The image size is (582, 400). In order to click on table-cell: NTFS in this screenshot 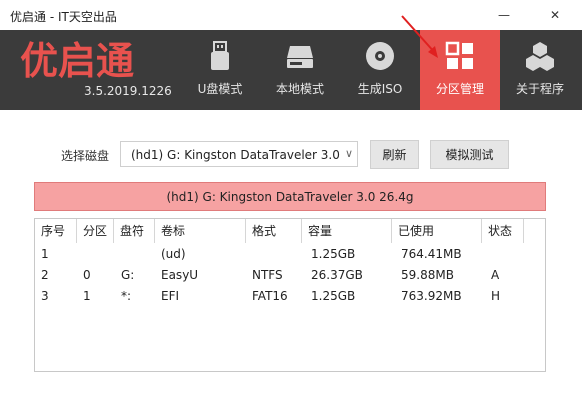, I will do `click(267, 275)`.